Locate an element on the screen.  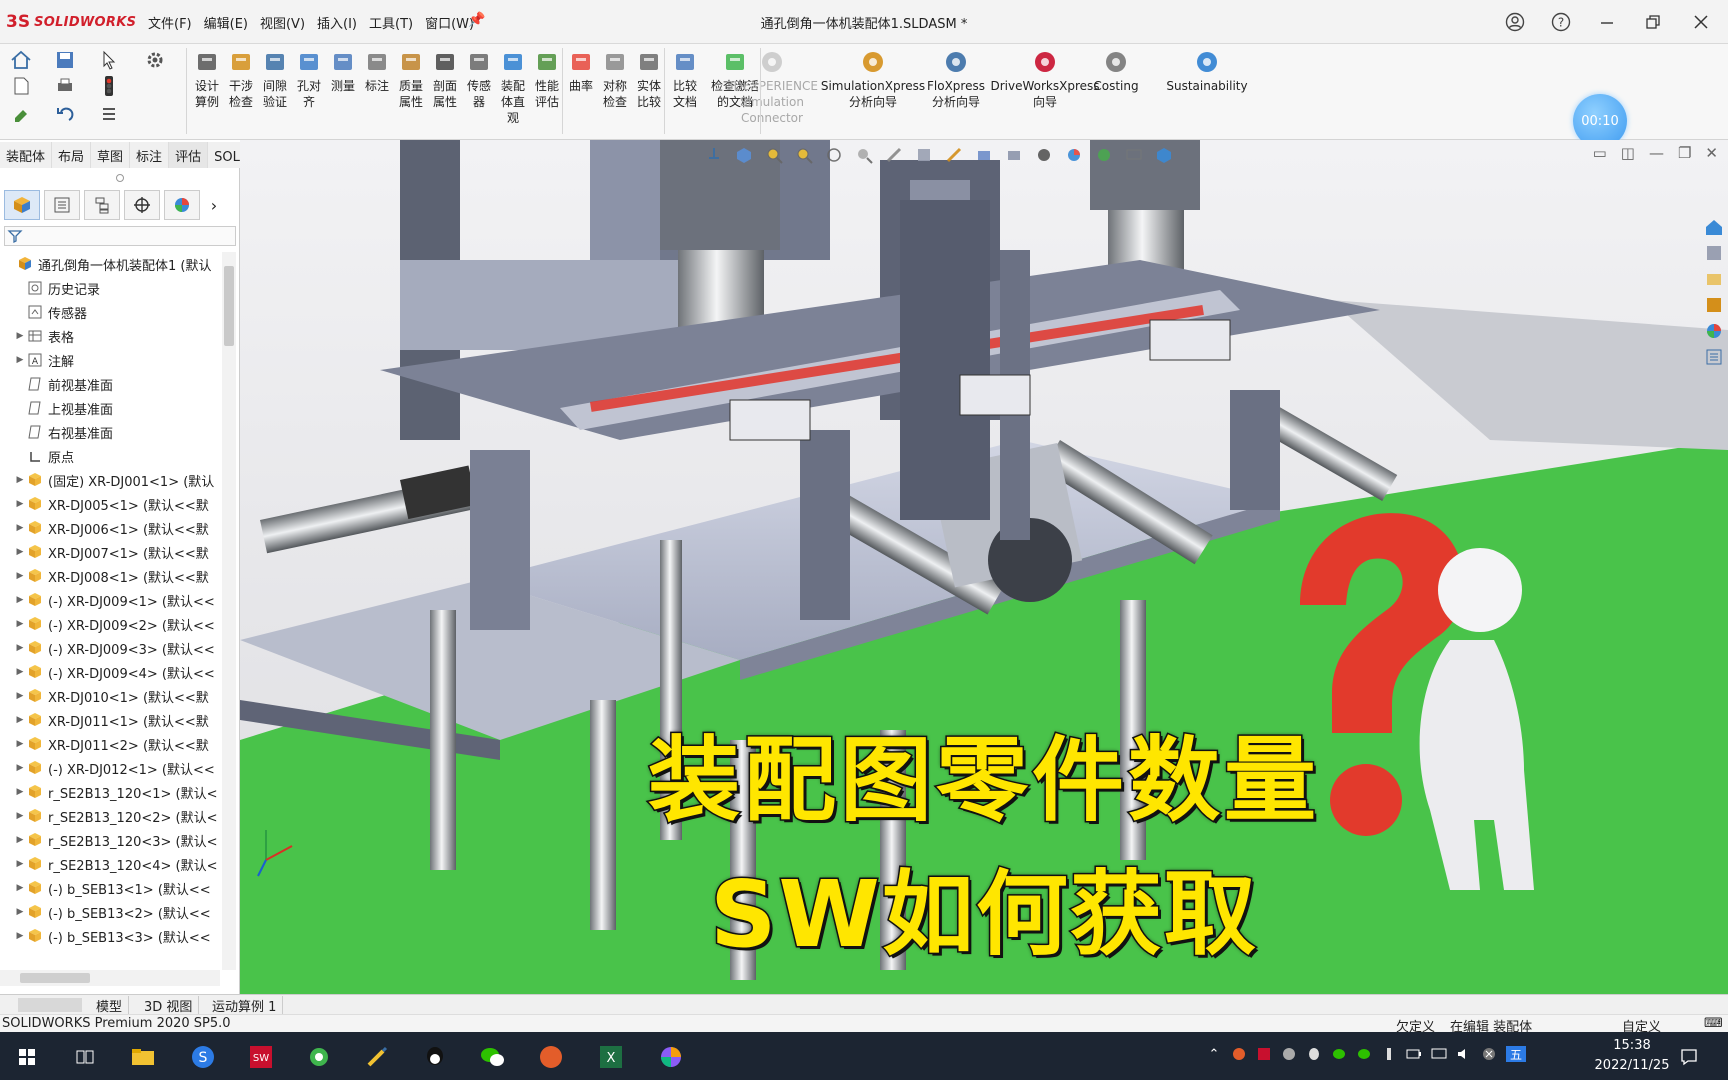
ribbon-button-mass-properties: 质量 属性 is located at coordinates (411, 79).